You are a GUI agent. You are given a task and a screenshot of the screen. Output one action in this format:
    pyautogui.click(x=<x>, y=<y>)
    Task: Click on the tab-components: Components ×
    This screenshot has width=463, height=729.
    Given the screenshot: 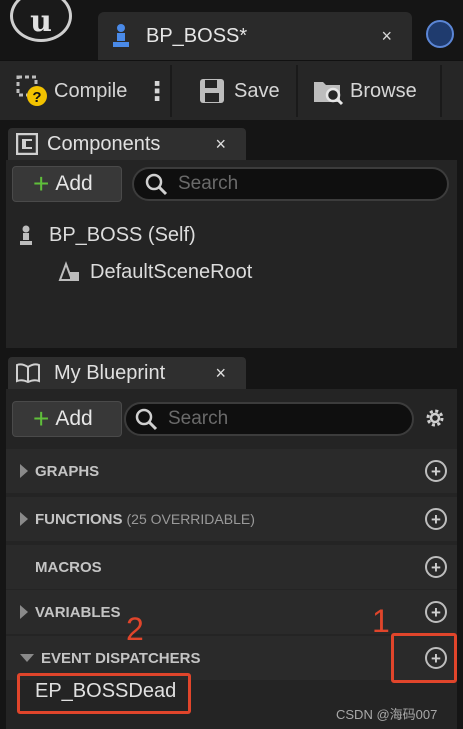 What is the action you would take?
    pyautogui.click(x=127, y=144)
    